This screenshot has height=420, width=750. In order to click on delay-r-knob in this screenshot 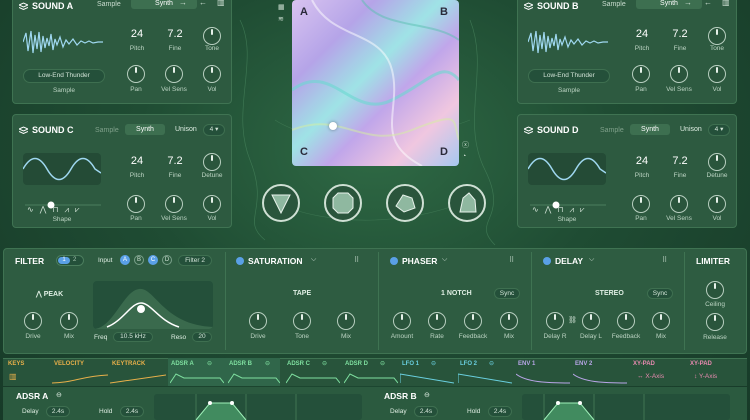, I will do `click(555, 321)`.